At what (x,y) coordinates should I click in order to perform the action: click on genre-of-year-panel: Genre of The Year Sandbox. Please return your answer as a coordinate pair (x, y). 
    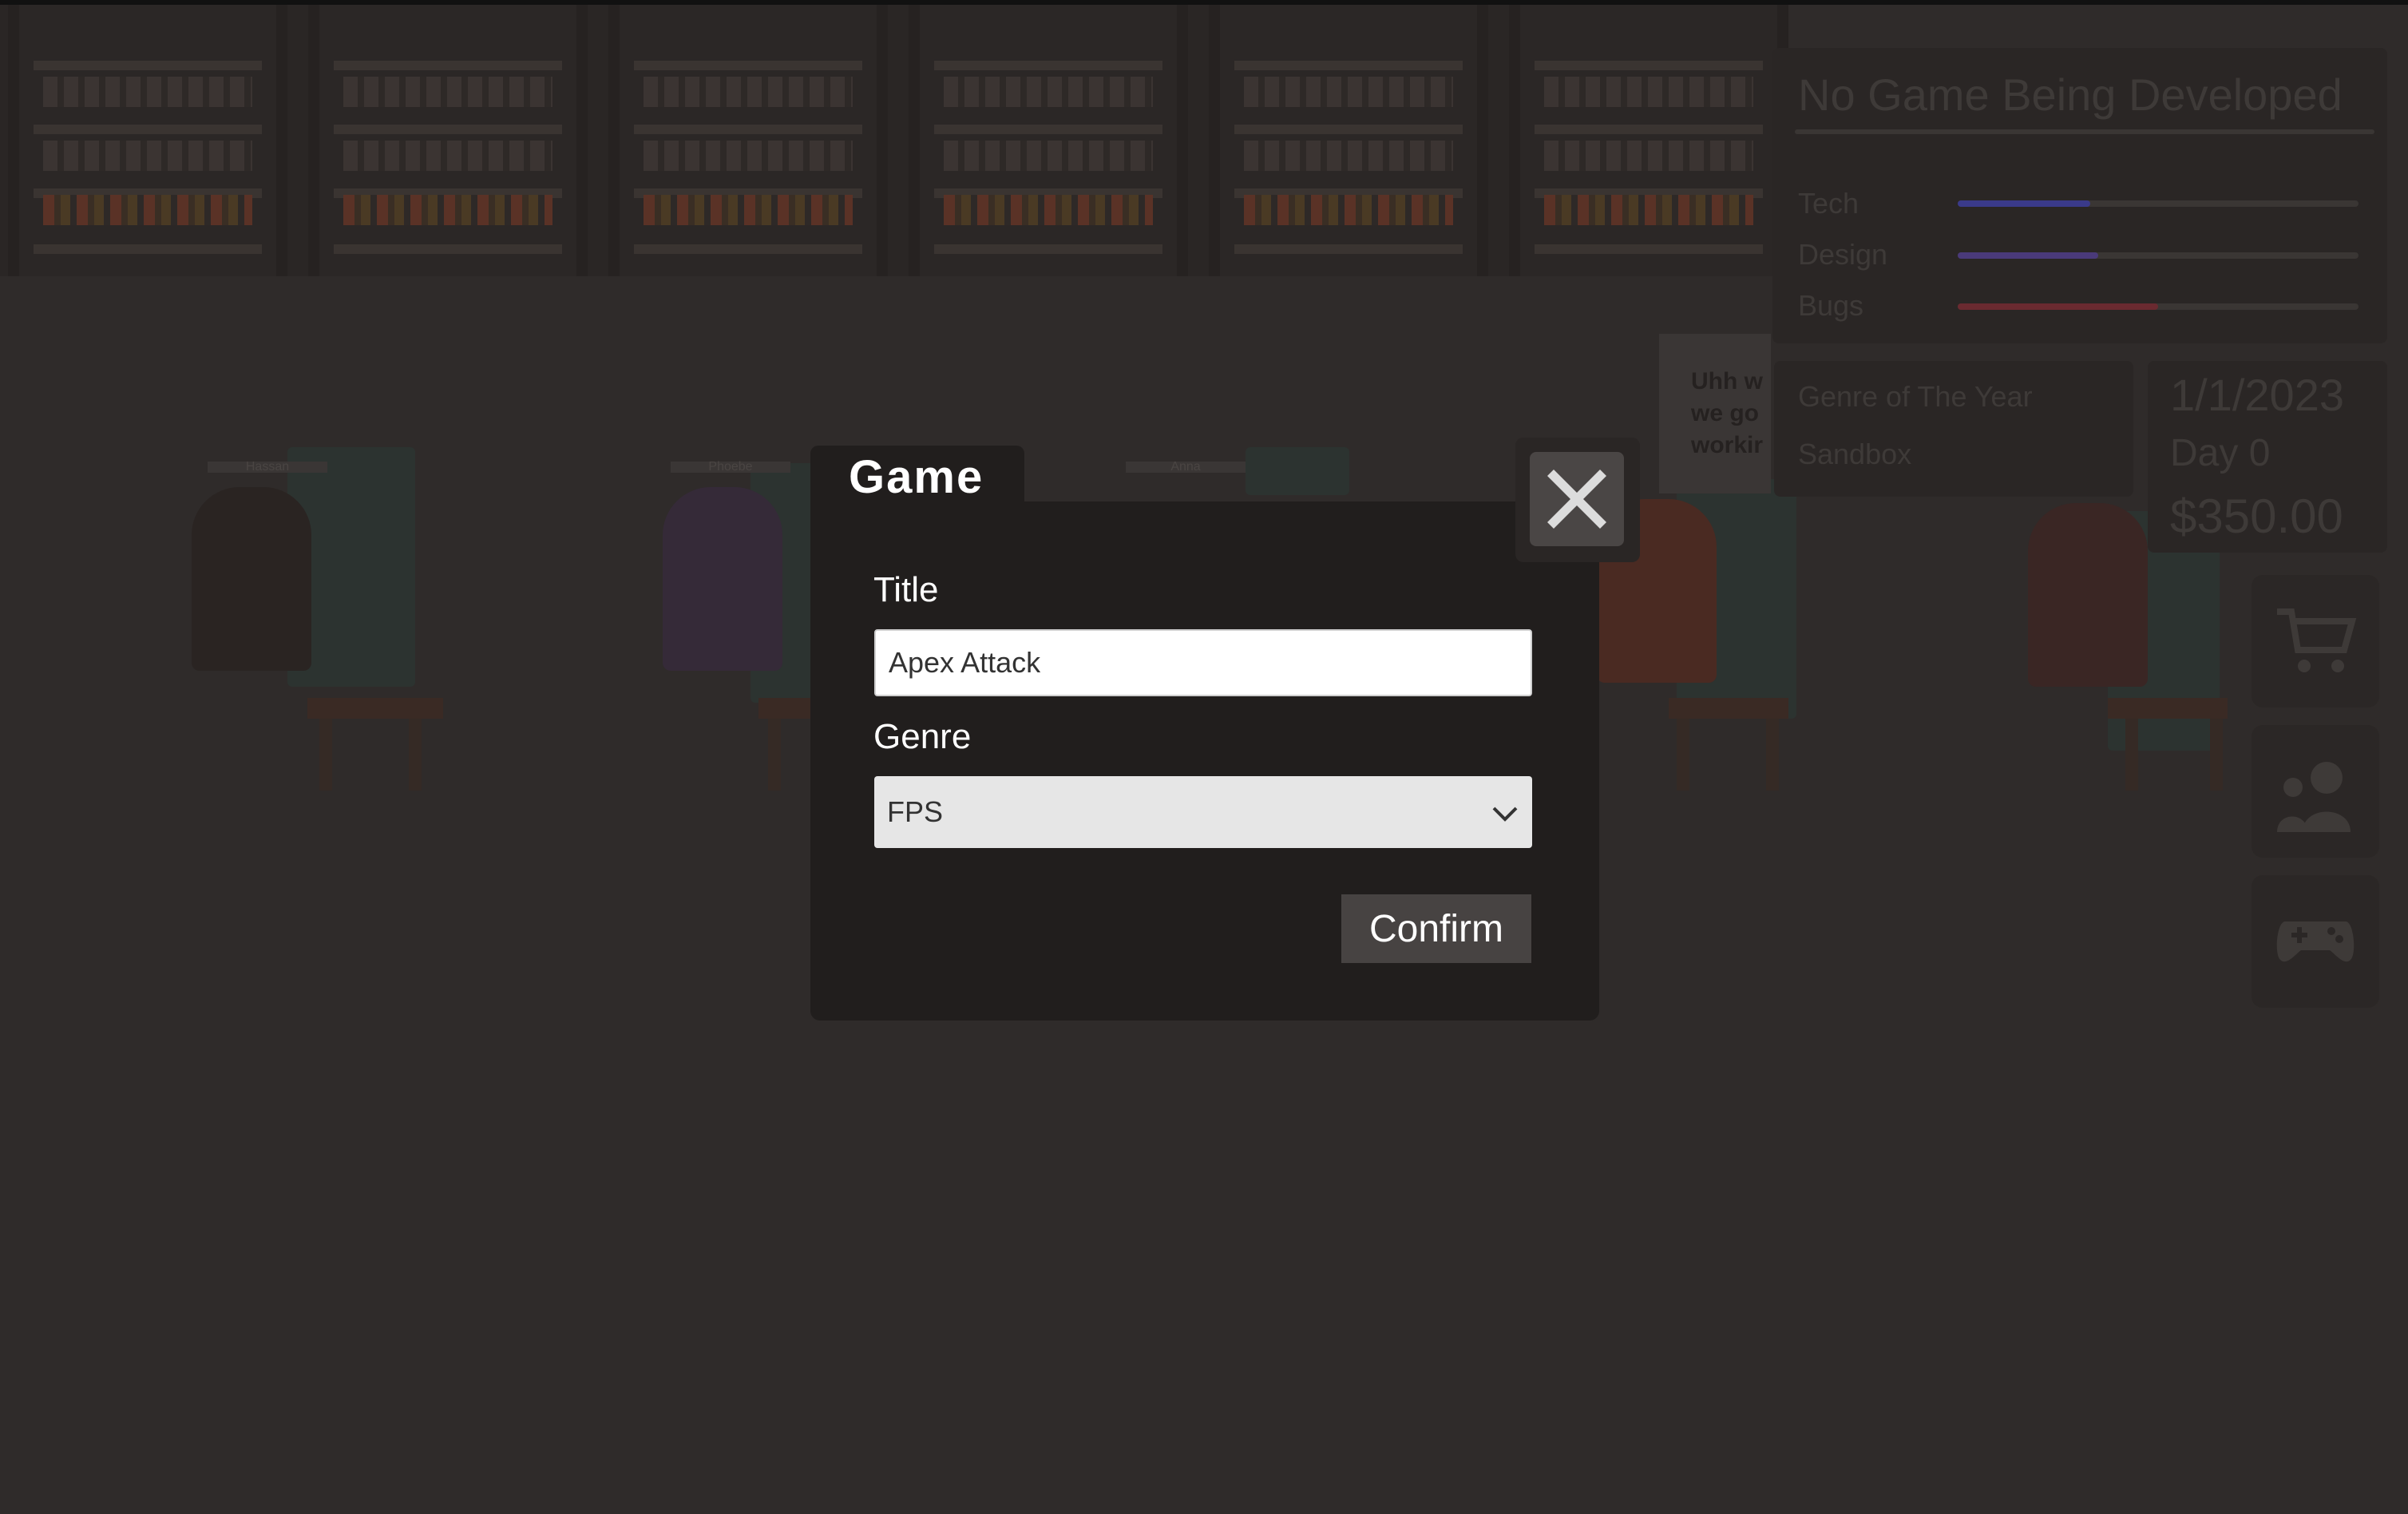
    Looking at the image, I should click on (1954, 429).